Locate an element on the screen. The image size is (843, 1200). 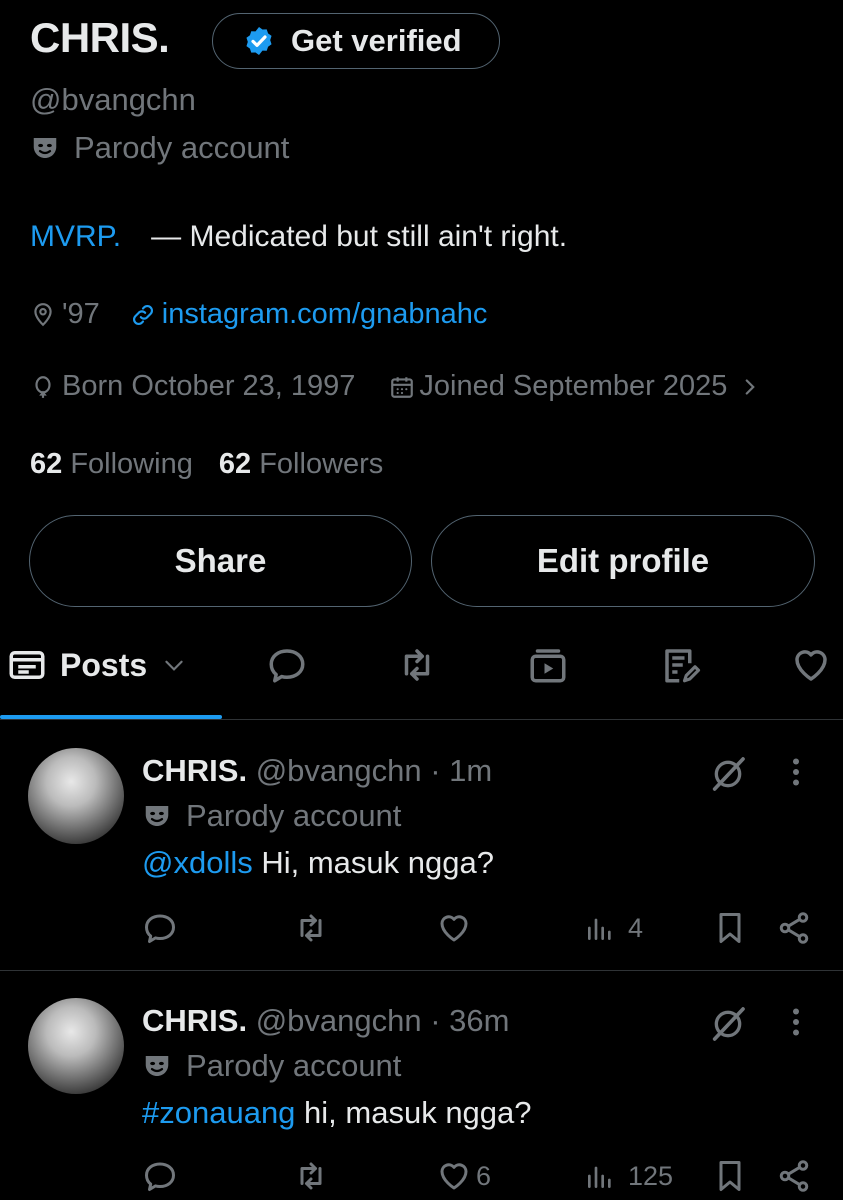
tab-likes-icon is located at coordinates (811, 665).